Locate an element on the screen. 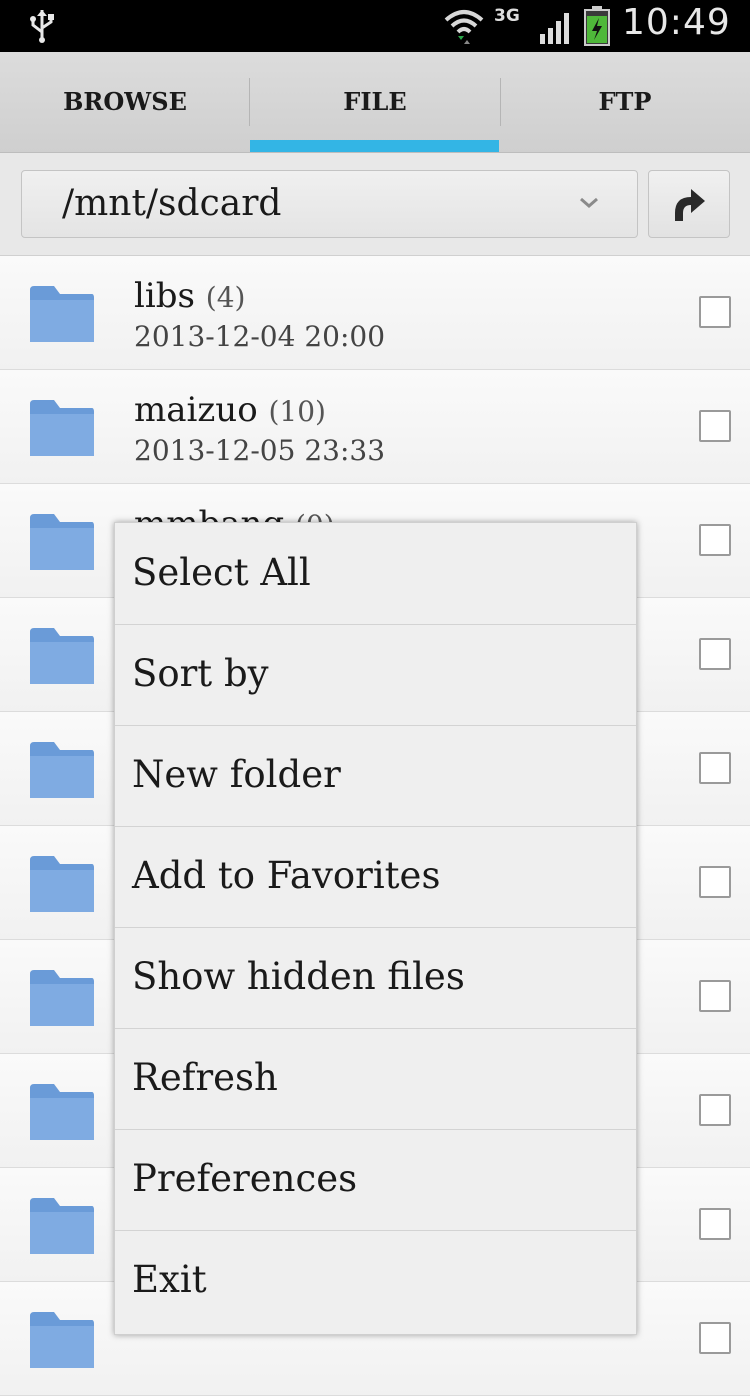 The image size is (750, 1396). menu-item-sort-by: Sort by is located at coordinates (375, 675).